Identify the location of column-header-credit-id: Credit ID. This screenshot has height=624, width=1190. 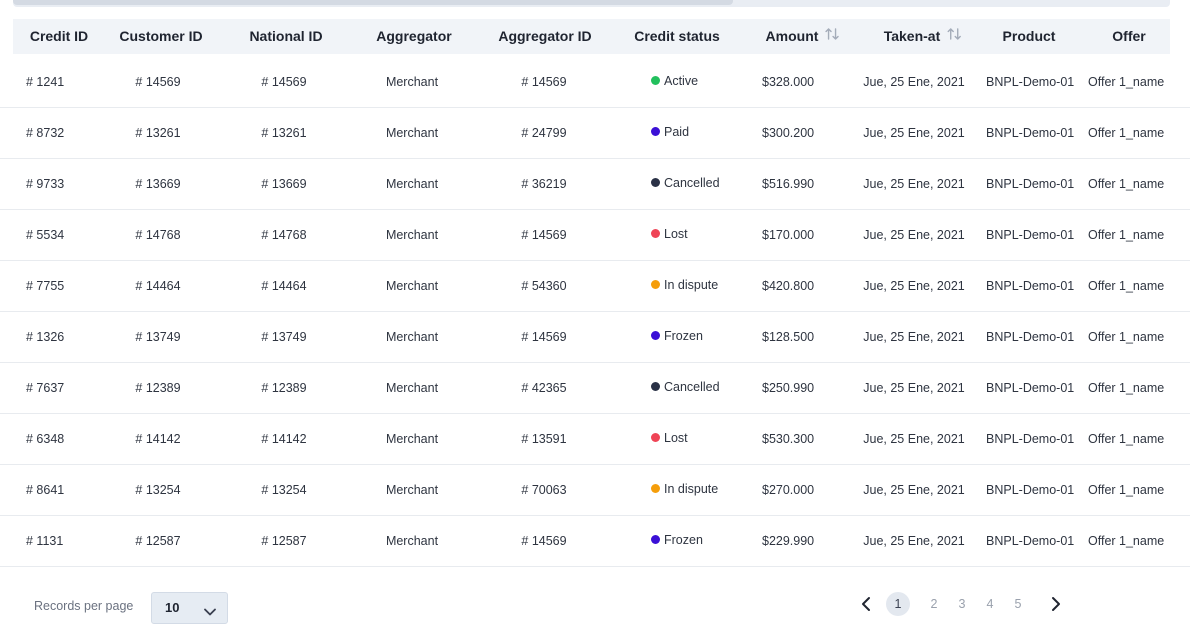
(59, 36).